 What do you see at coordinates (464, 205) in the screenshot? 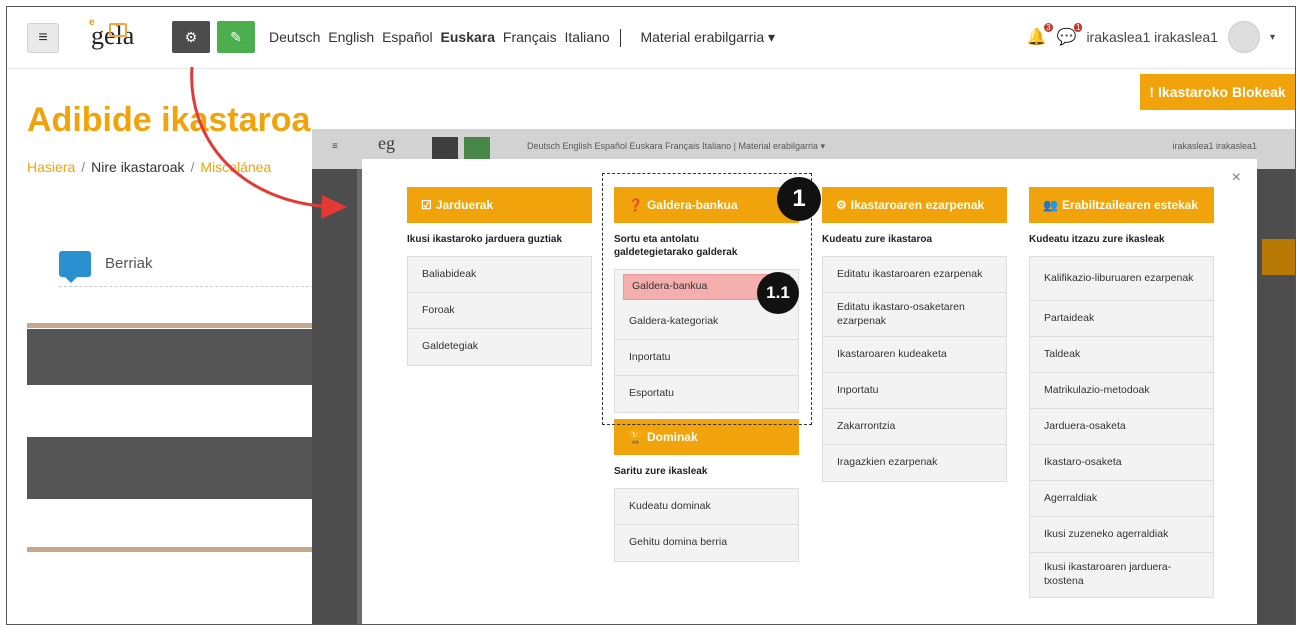
I see `column-title: Jarduerak` at bounding box center [464, 205].